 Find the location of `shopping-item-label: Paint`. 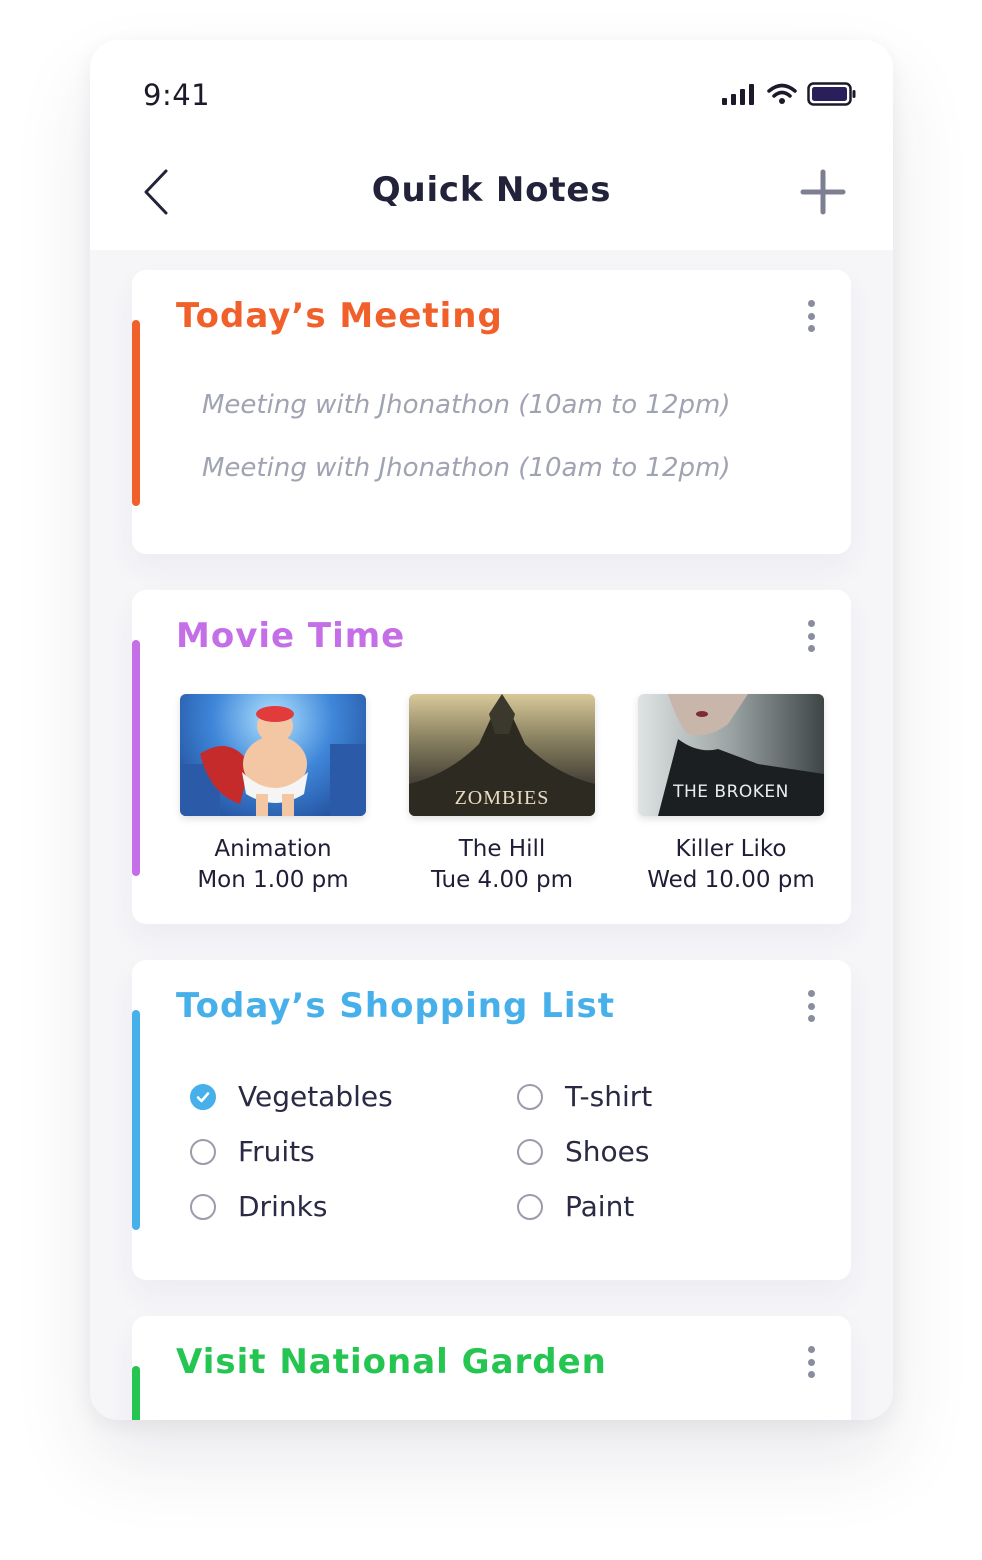

shopping-item-label: Paint is located at coordinates (600, 1206).